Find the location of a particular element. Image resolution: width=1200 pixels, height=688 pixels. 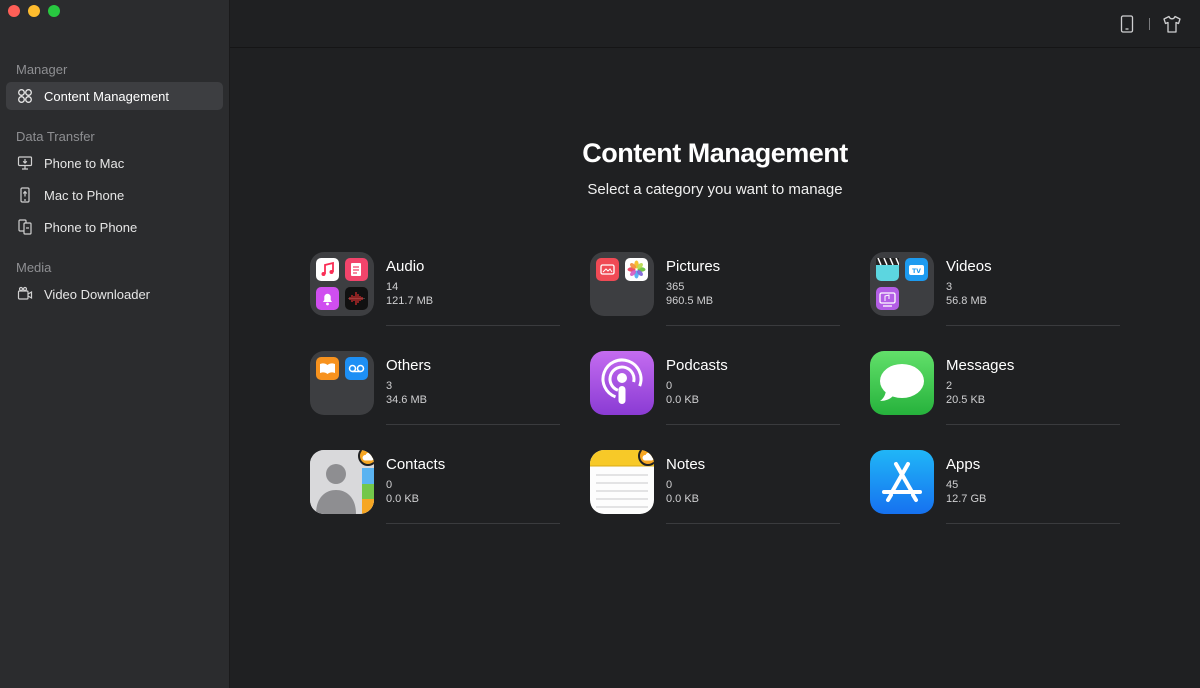

category-audio: Audio 14 121.7 MB is located at coordinates (450, 289).